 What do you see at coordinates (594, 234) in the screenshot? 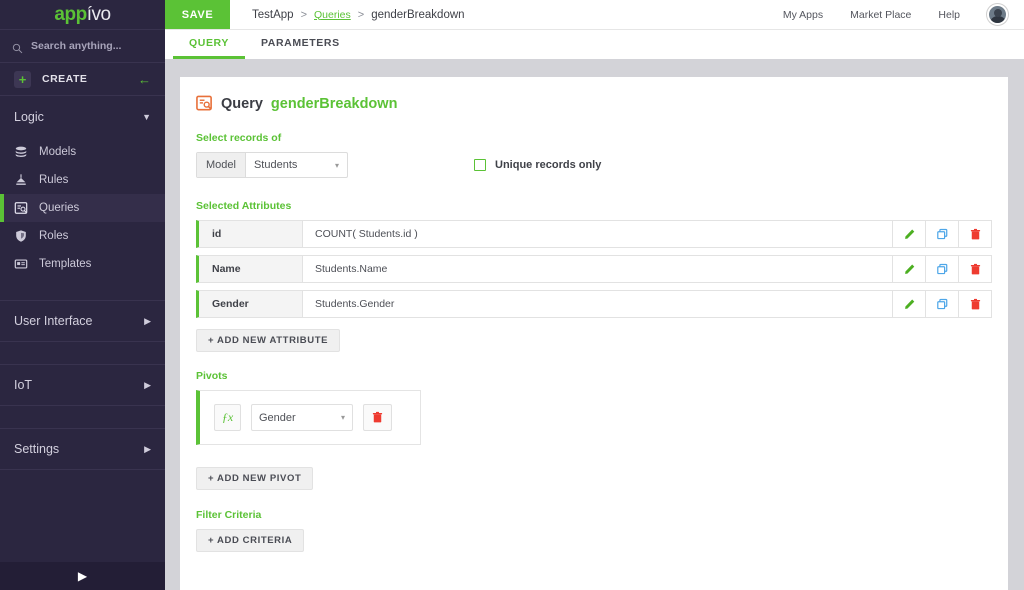
I see `table-row: id COUNT( Students.id )` at bounding box center [594, 234].